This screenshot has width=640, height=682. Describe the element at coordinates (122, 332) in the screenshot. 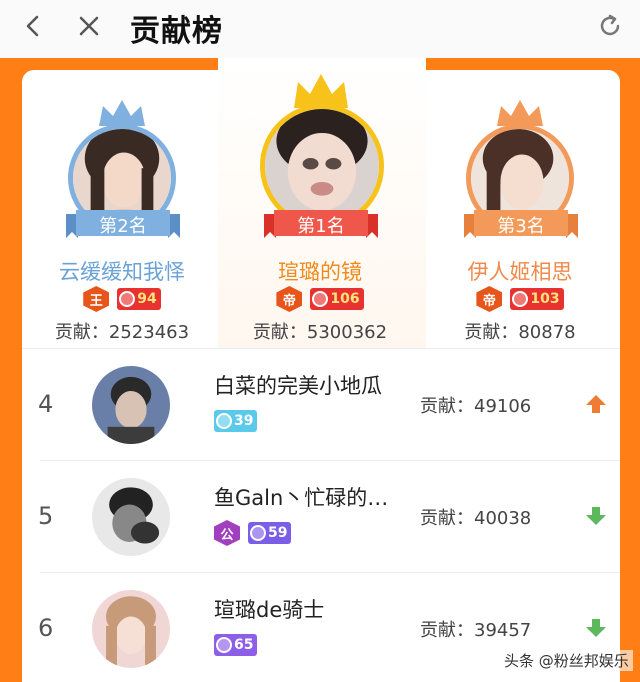

I see `contribution-value: 贡献：2523463` at that location.